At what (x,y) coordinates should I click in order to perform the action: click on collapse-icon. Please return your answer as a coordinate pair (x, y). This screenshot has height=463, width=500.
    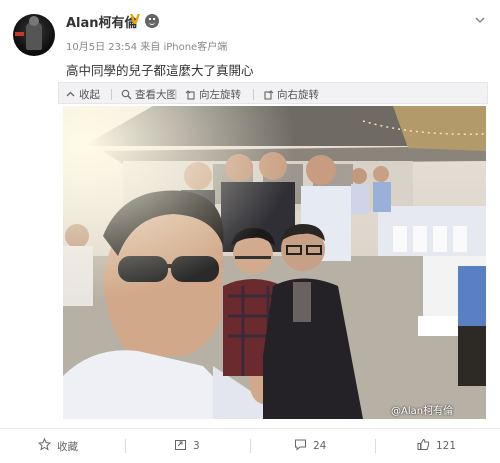
    Looking at the image, I should click on (70, 94).